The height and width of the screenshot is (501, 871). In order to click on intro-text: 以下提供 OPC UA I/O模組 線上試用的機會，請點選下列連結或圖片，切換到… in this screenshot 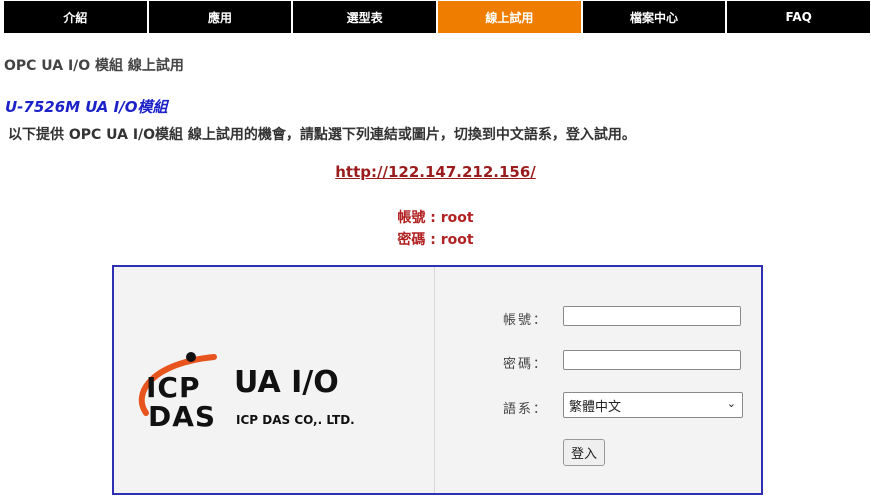, I will do `click(322, 135)`.